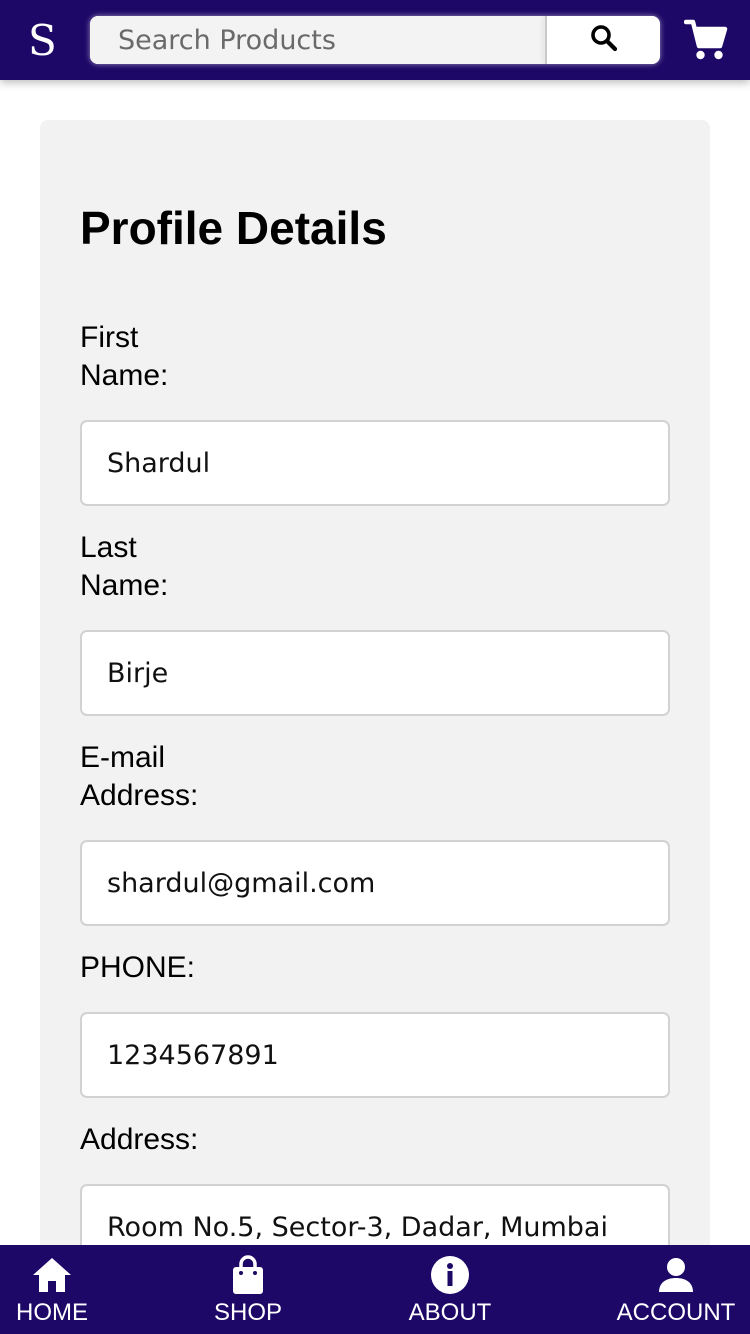  I want to click on search-icon, so click(604, 40).